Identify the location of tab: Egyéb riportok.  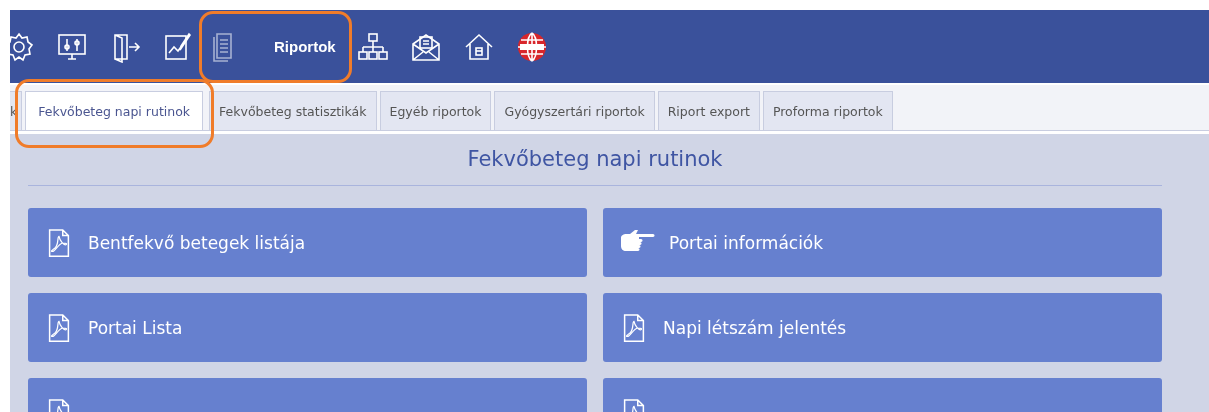
(435, 110).